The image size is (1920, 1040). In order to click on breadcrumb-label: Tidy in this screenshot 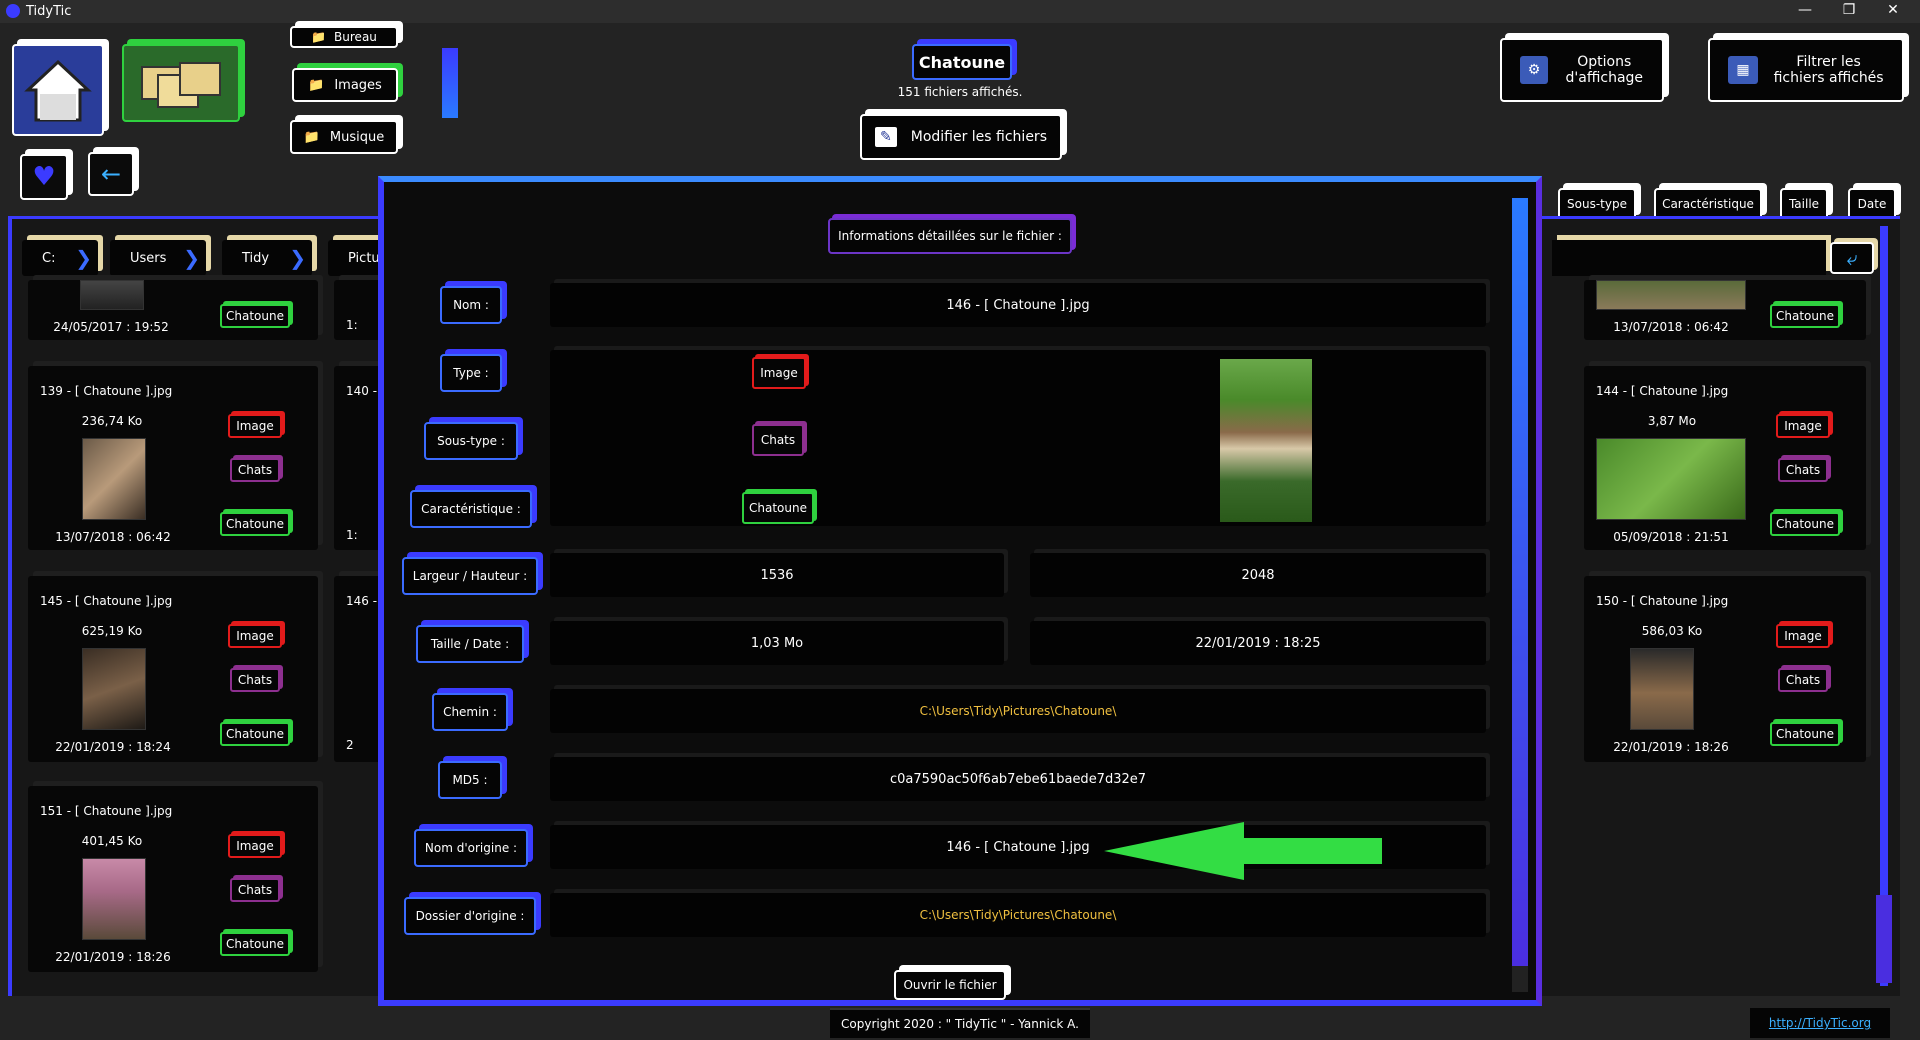, I will do `click(256, 258)`.